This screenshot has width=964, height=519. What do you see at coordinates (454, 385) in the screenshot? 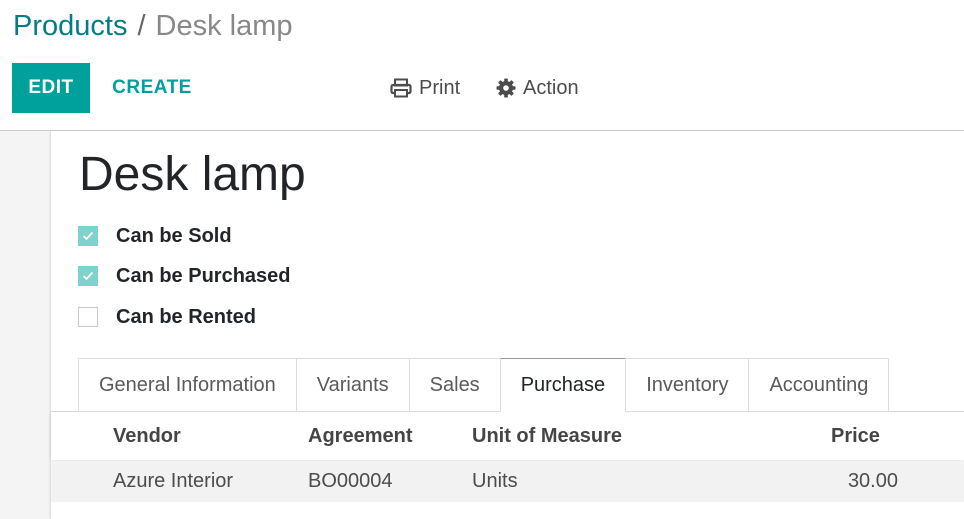
I see `tab-sales: Sales` at bounding box center [454, 385].